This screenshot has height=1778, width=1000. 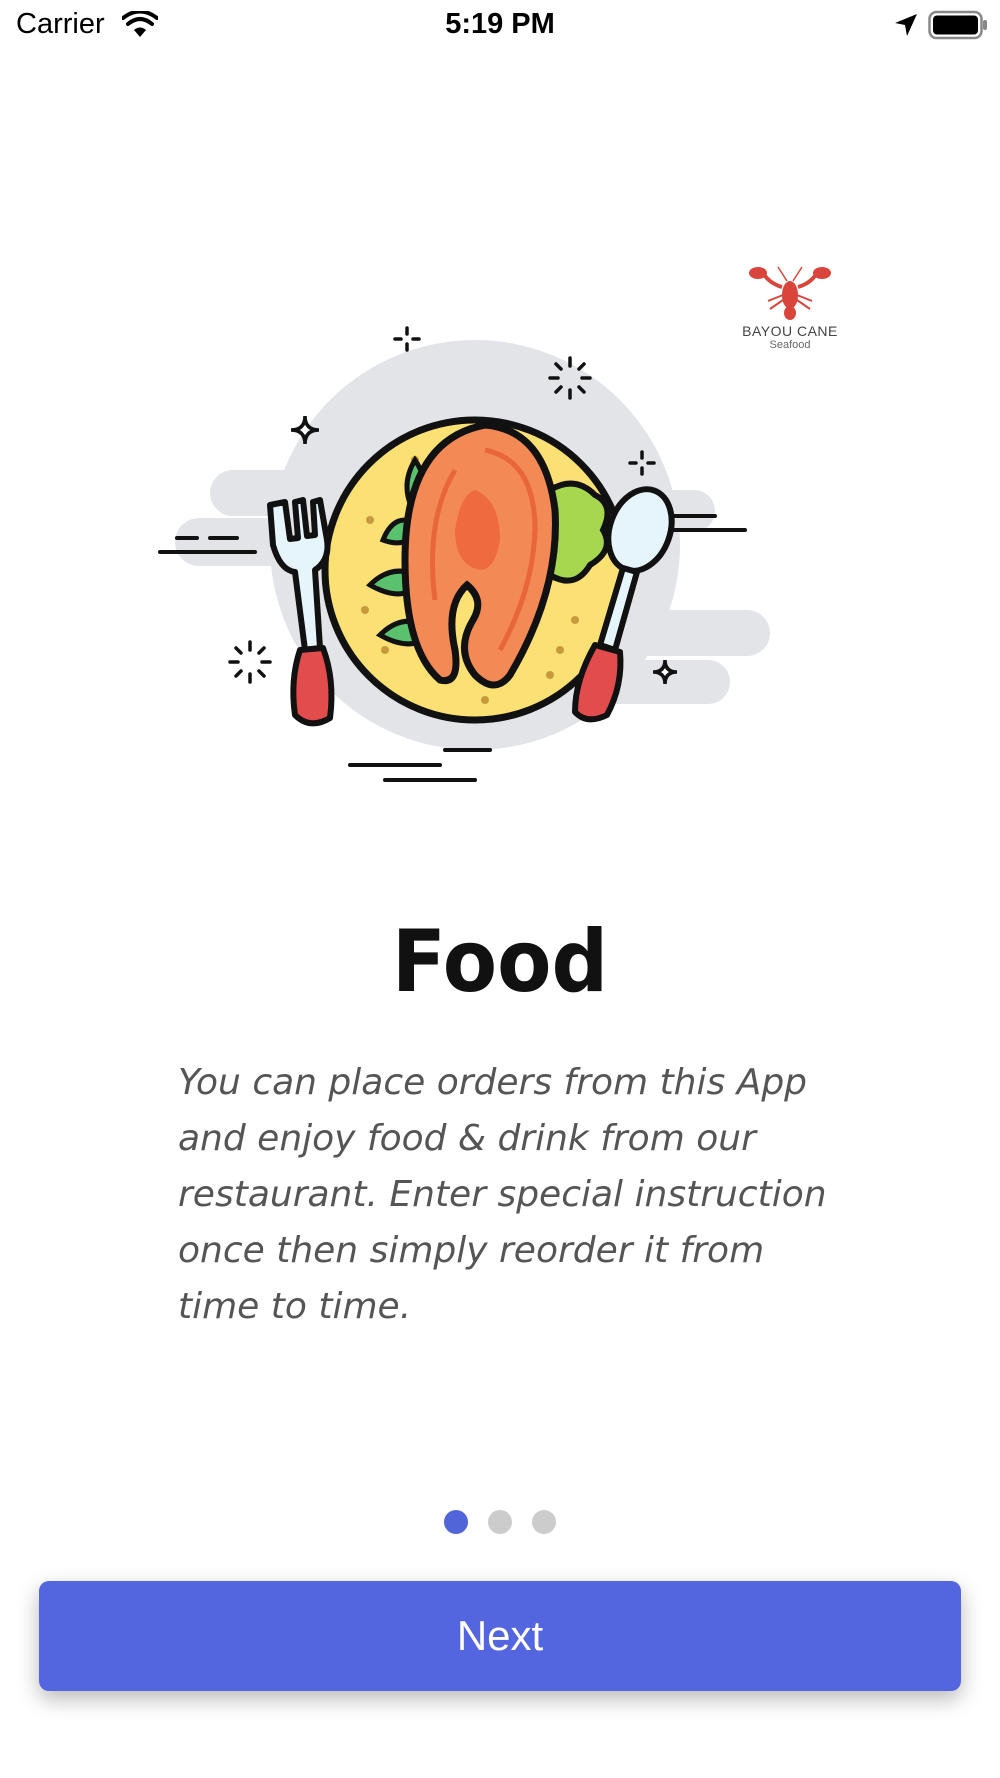 I want to click on clock-time: 5:19 PM, so click(x=500, y=24).